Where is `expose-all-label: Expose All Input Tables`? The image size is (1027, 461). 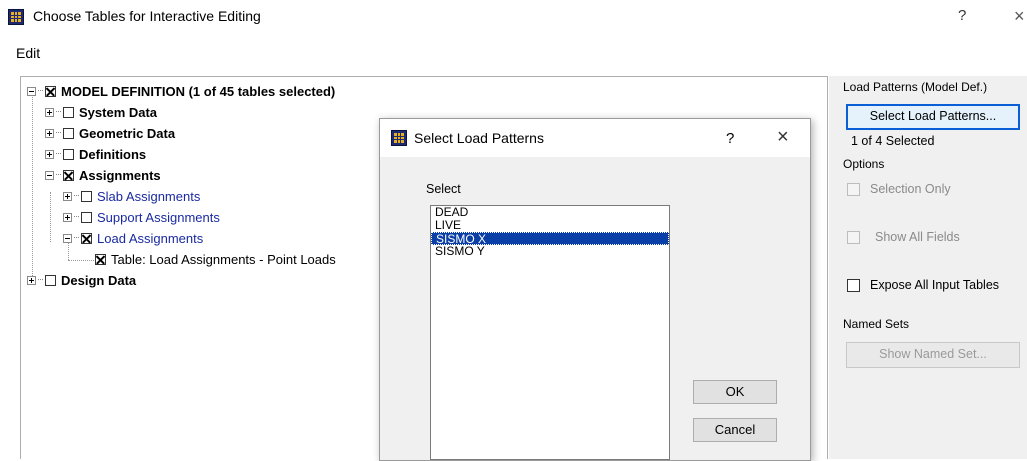
expose-all-label: Expose All Input Tables is located at coordinates (935, 285).